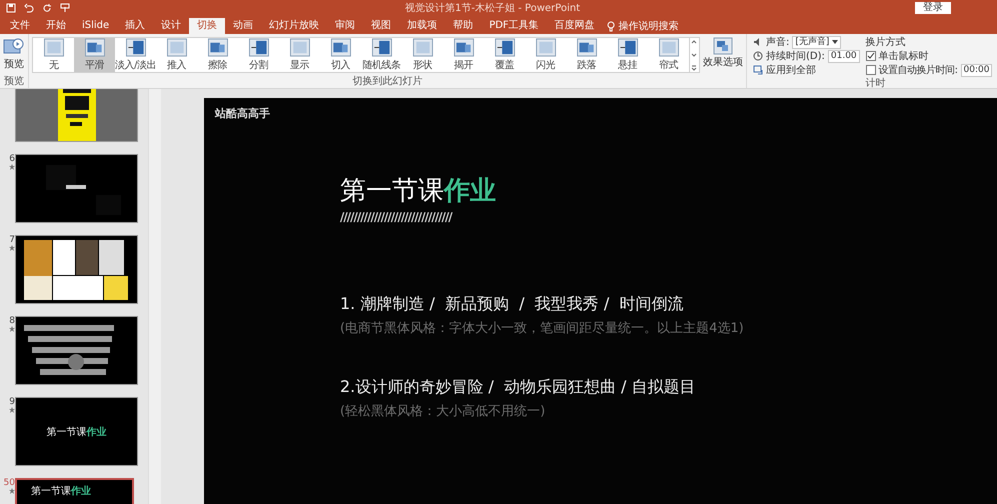 The image size is (997, 504). I want to click on scrollbar, so click(154, 296).